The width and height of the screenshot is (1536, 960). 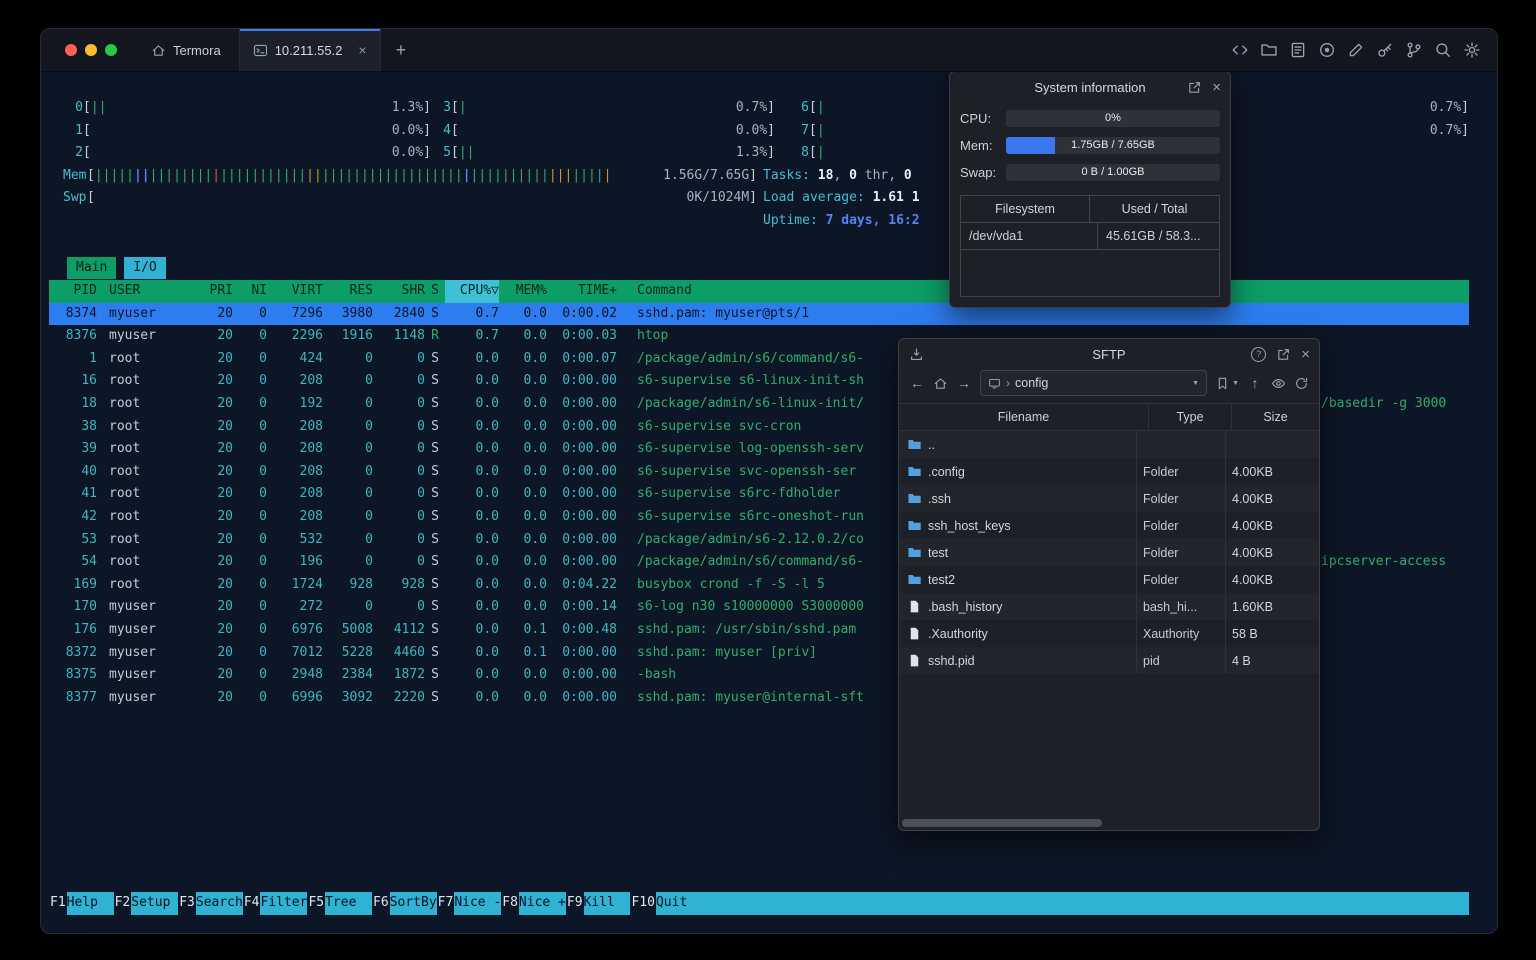 What do you see at coordinates (409, 629) in the screenshot?
I see `process-shr: 4112` at bounding box center [409, 629].